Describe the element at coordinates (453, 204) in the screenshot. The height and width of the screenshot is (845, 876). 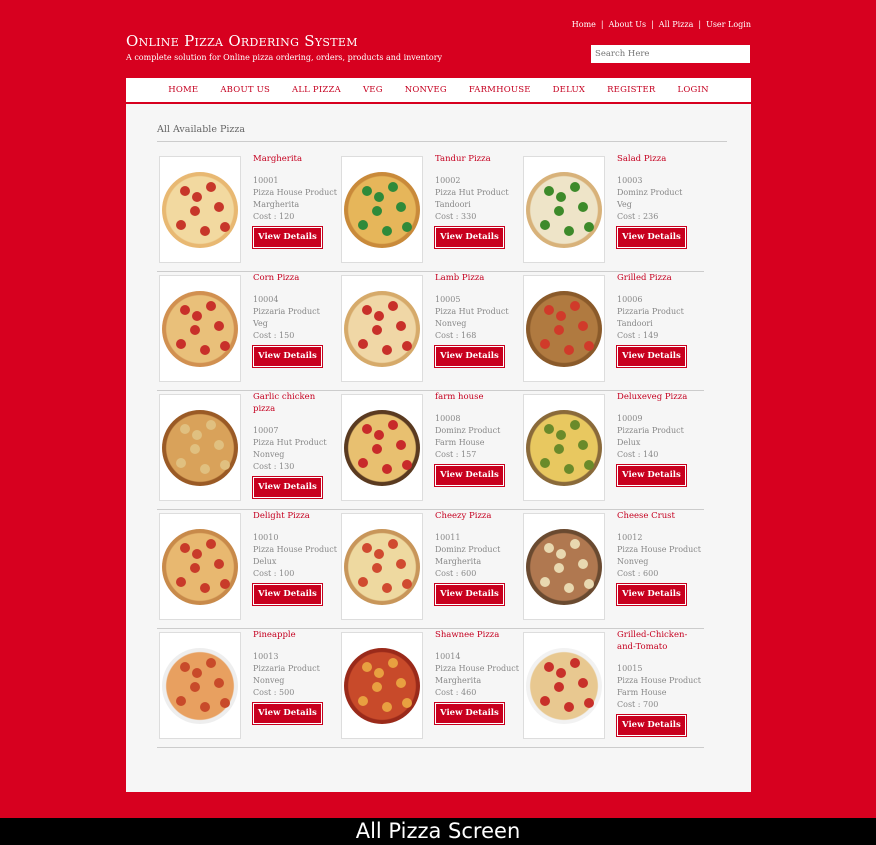
I see `product-category: Tandoori` at that location.